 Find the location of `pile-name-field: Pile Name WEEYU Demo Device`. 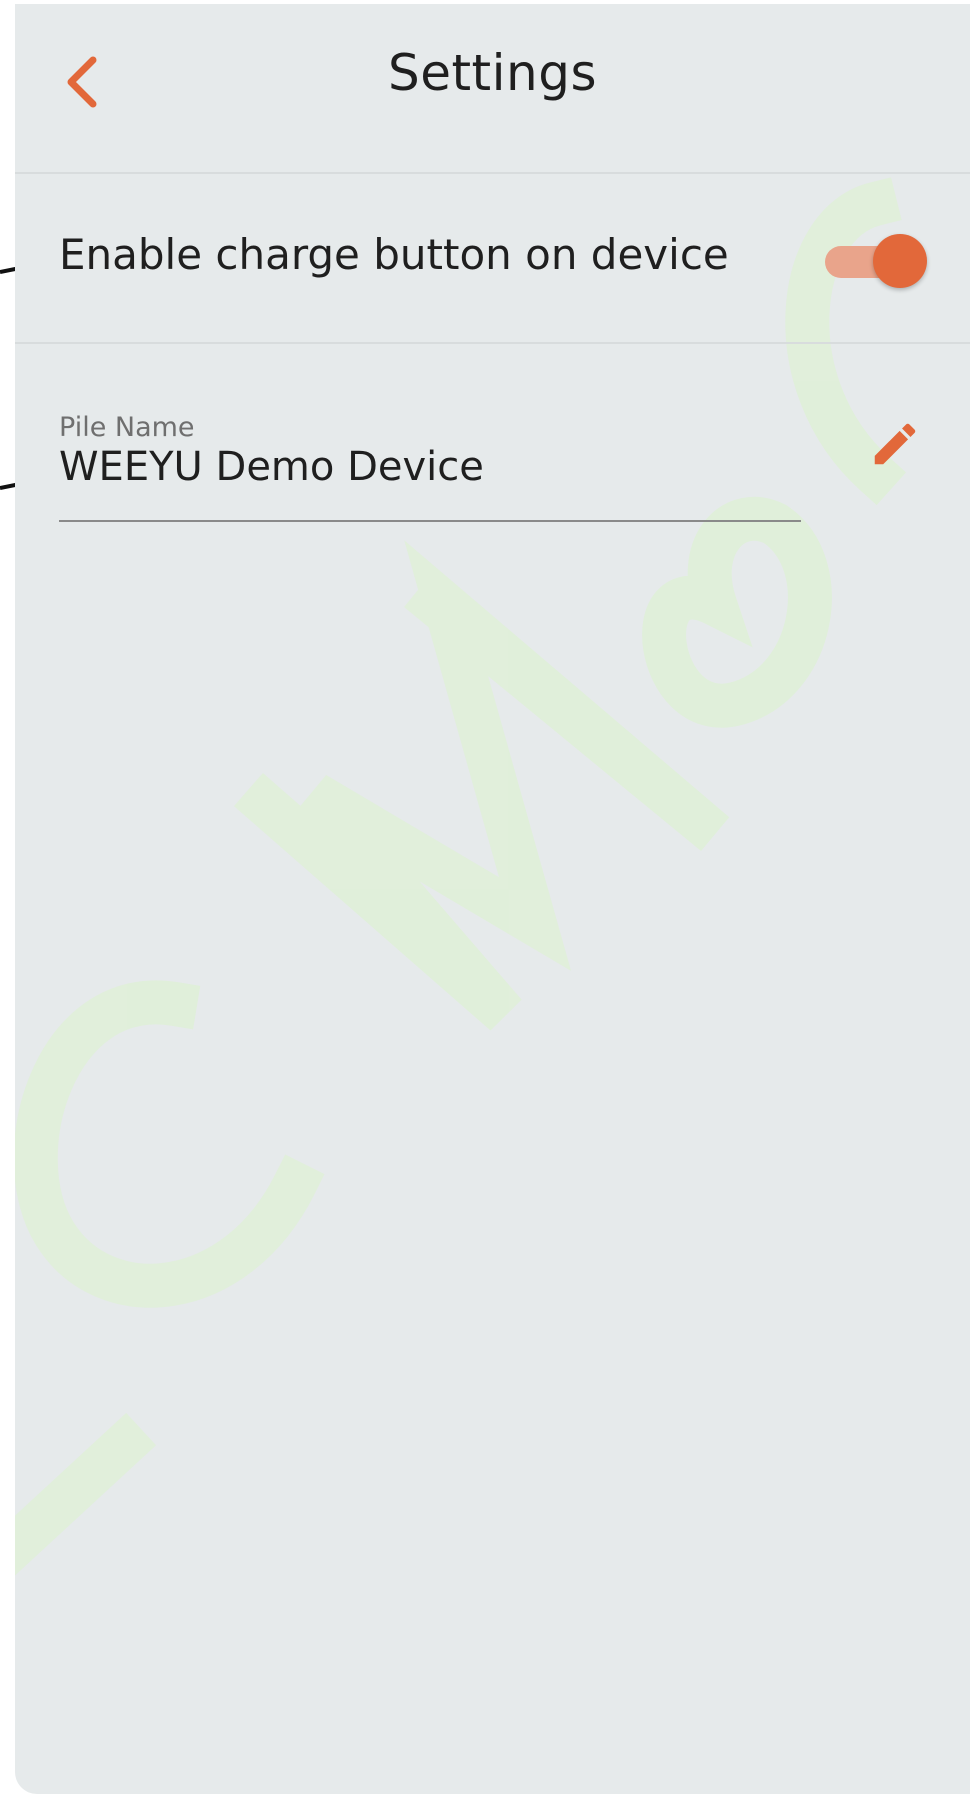

pile-name-field: Pile Name WEEYU Demo Device is located at coordinates (430, 463).